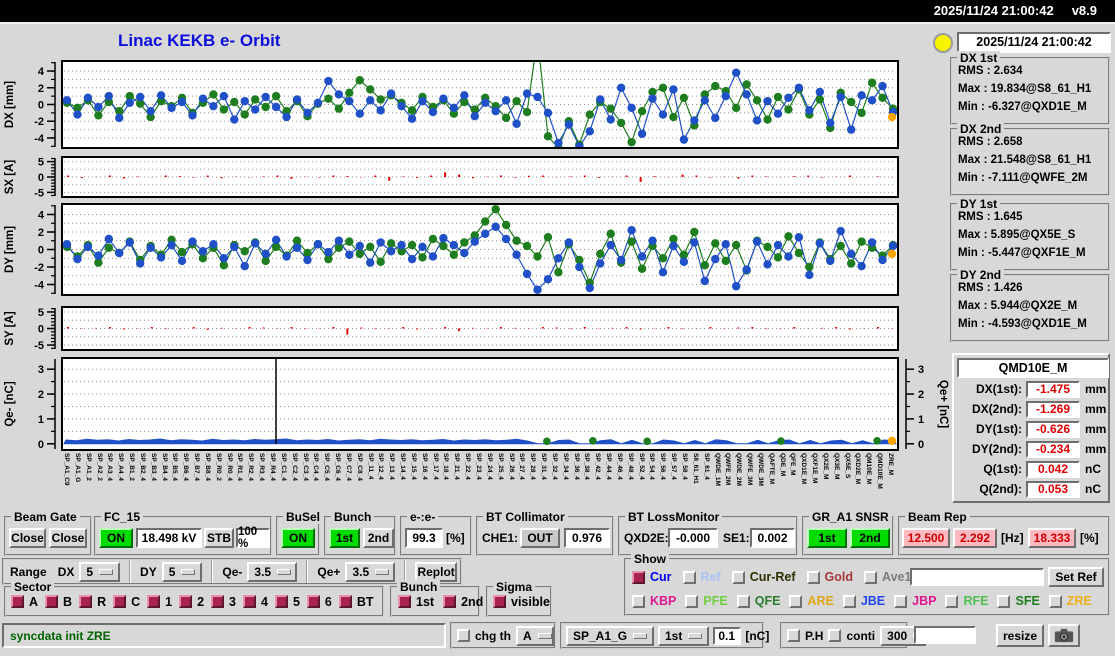  I want to click on cur-ref-checkbox, so click(738, 577).